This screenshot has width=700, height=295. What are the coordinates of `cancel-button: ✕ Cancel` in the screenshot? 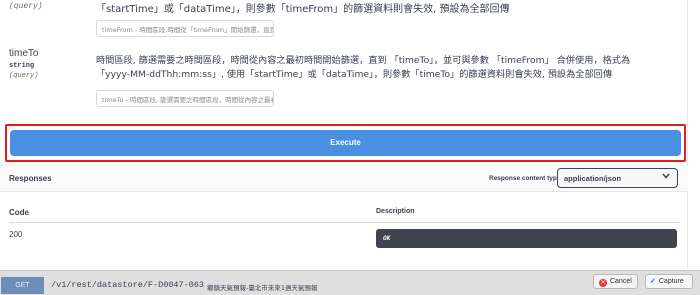 It's located at (615, 281).